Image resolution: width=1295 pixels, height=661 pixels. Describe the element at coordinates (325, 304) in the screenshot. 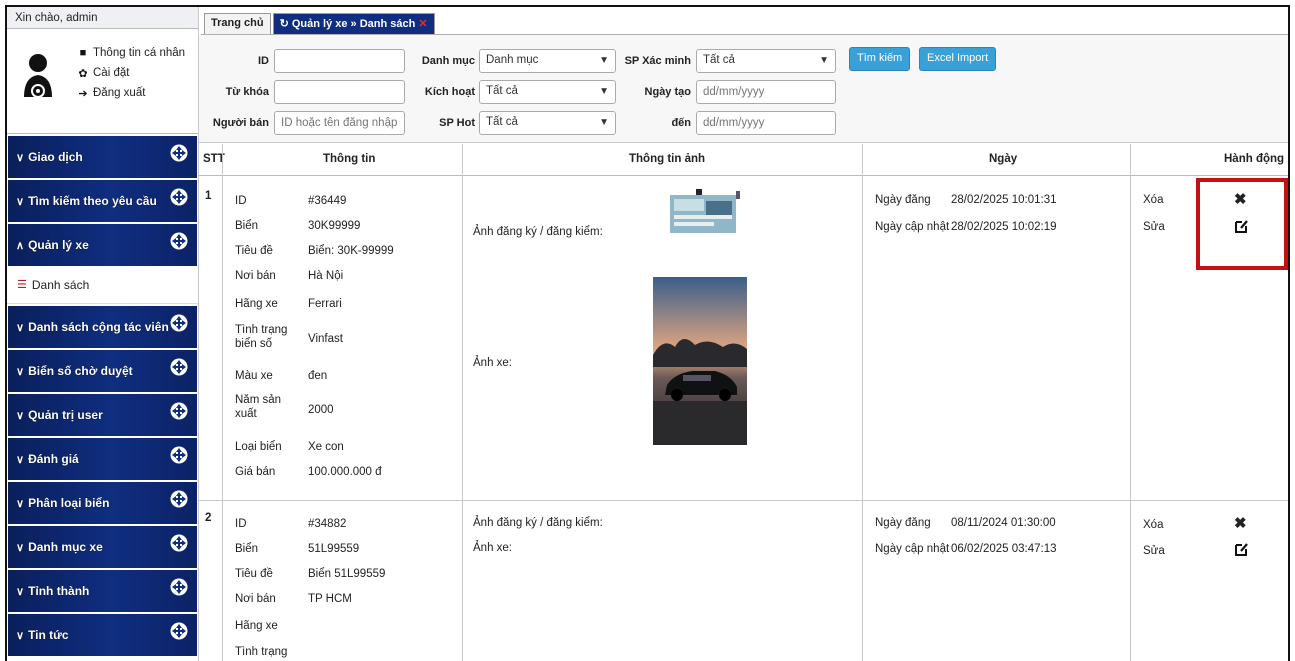

I see `info-value: Ferrari` at that location.